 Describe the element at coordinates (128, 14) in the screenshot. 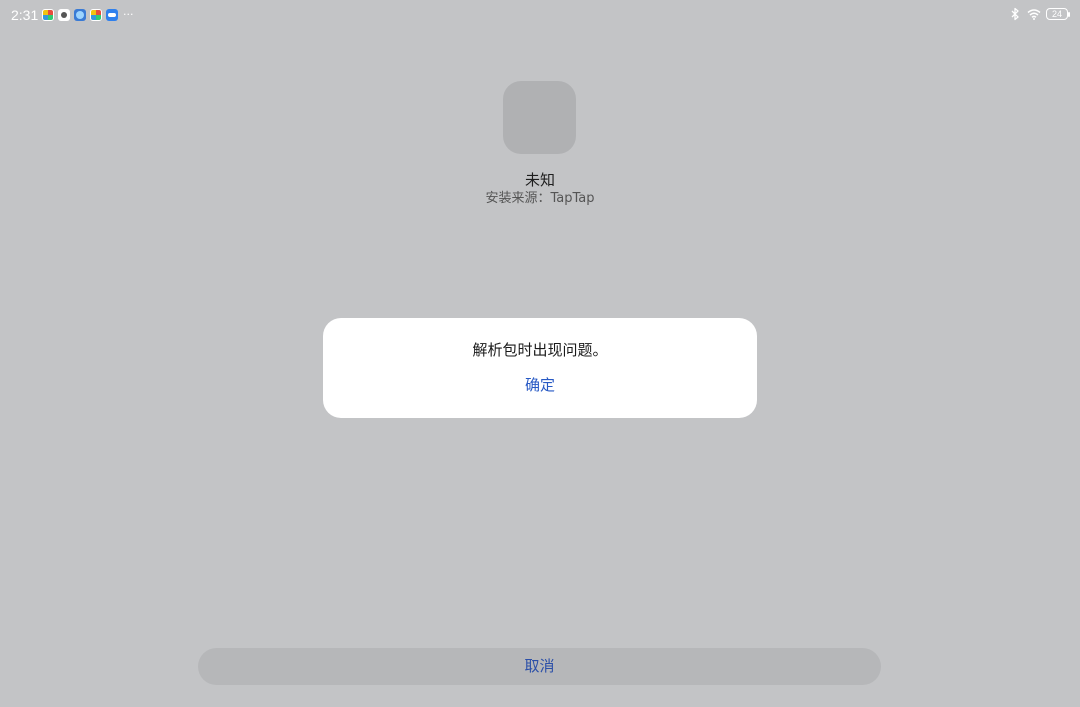

I see `more-notifications-icon: ···` at that location.